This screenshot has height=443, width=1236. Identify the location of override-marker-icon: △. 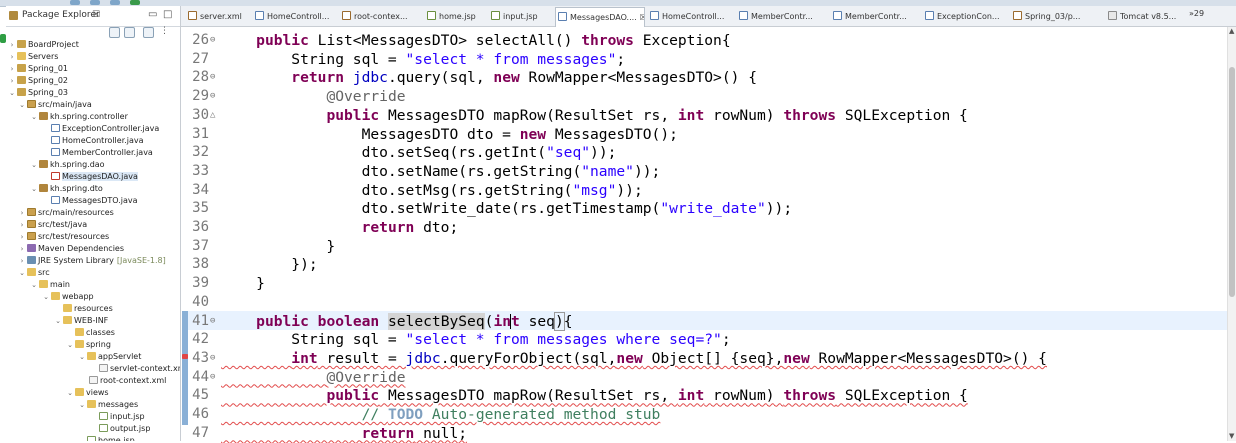
(215, 115).